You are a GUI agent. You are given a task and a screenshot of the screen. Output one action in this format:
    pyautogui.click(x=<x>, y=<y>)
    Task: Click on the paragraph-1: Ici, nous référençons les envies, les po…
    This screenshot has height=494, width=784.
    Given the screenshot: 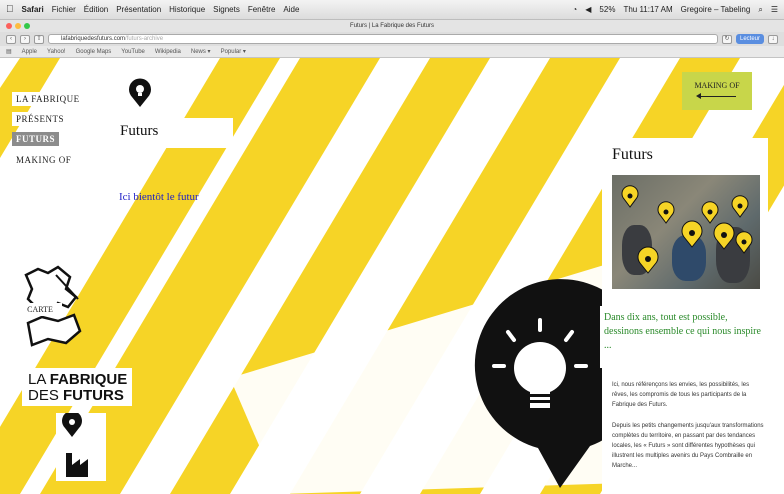 What is the action you would take?
    pyautogui.click(x=681, y=395)
    